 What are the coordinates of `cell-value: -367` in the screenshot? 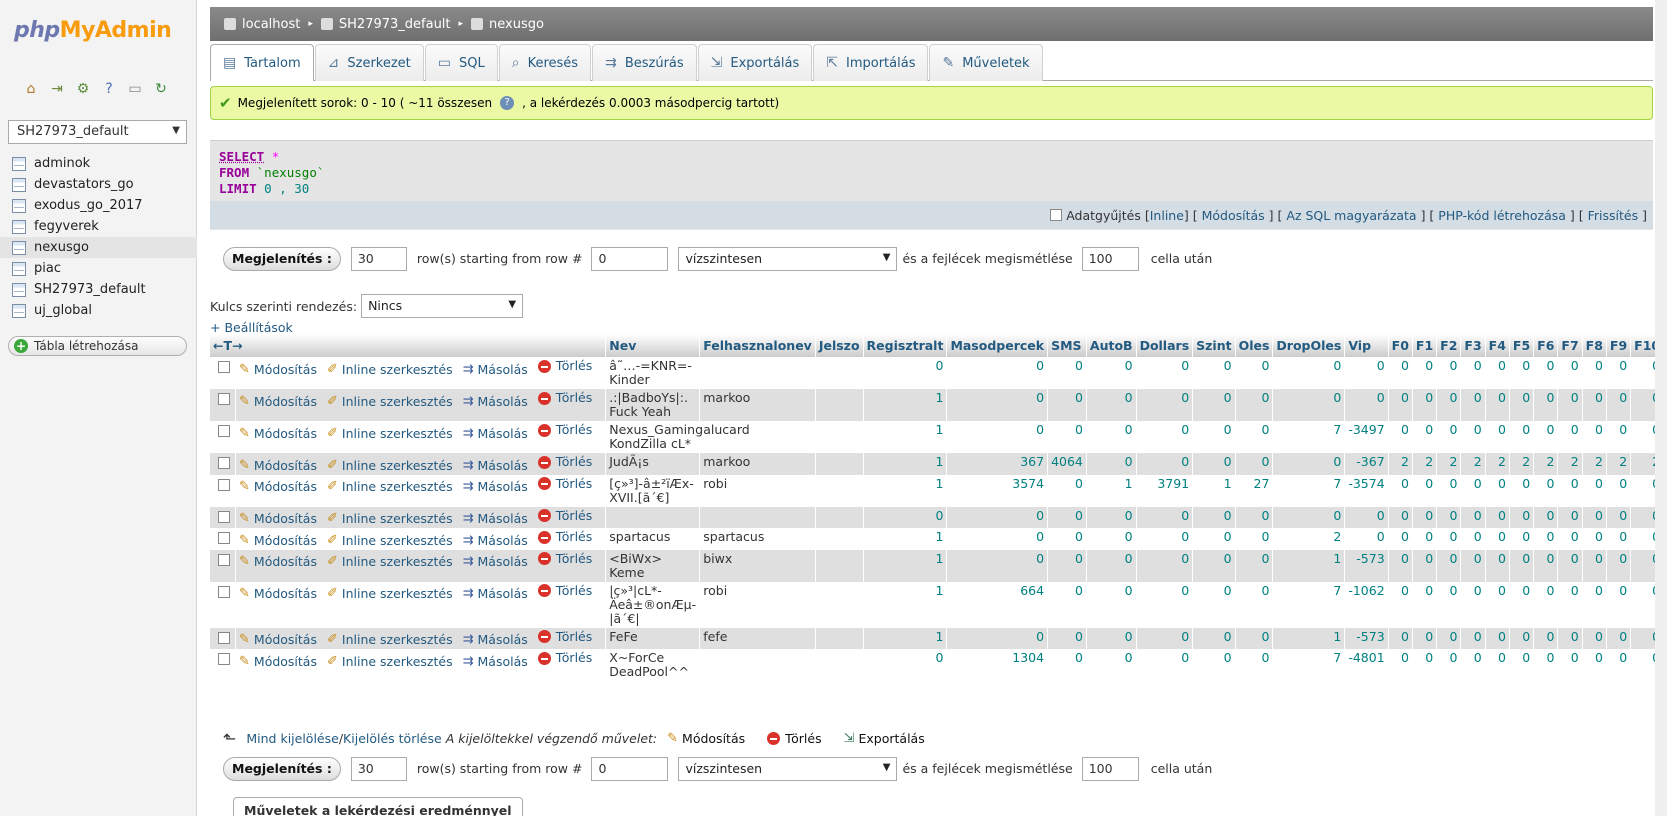 It's located at (1366, 464).